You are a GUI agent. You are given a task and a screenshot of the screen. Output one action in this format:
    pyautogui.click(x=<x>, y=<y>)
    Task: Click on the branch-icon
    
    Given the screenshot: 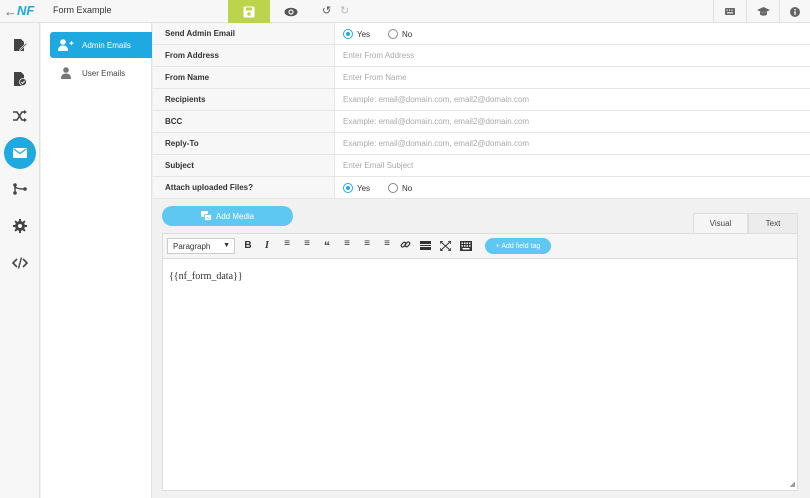 What is the action you would take?
    pyautogui.click(x=20, y=189)
    